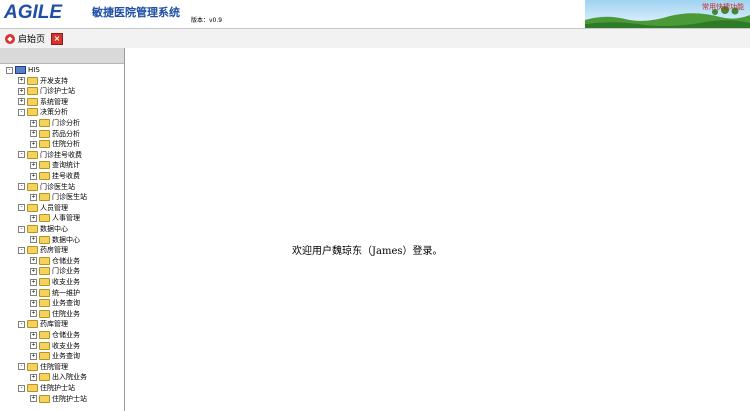 This screenshot has width=750, height=411. Describe the element at coordinates (50, 155) in the screenshot. I see `tree-item: - 门诊挂号收费` at that location.